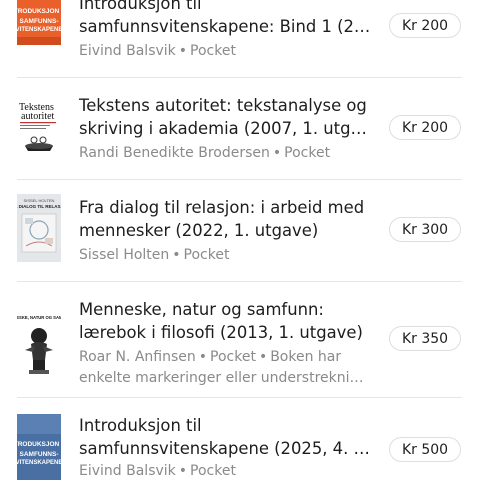 This screenshot has width=480, height=498. What do you see at coordinates (425, 229) in the screenshot?
I see `price-badge: Kr 300` at bounding box center [425, 229].